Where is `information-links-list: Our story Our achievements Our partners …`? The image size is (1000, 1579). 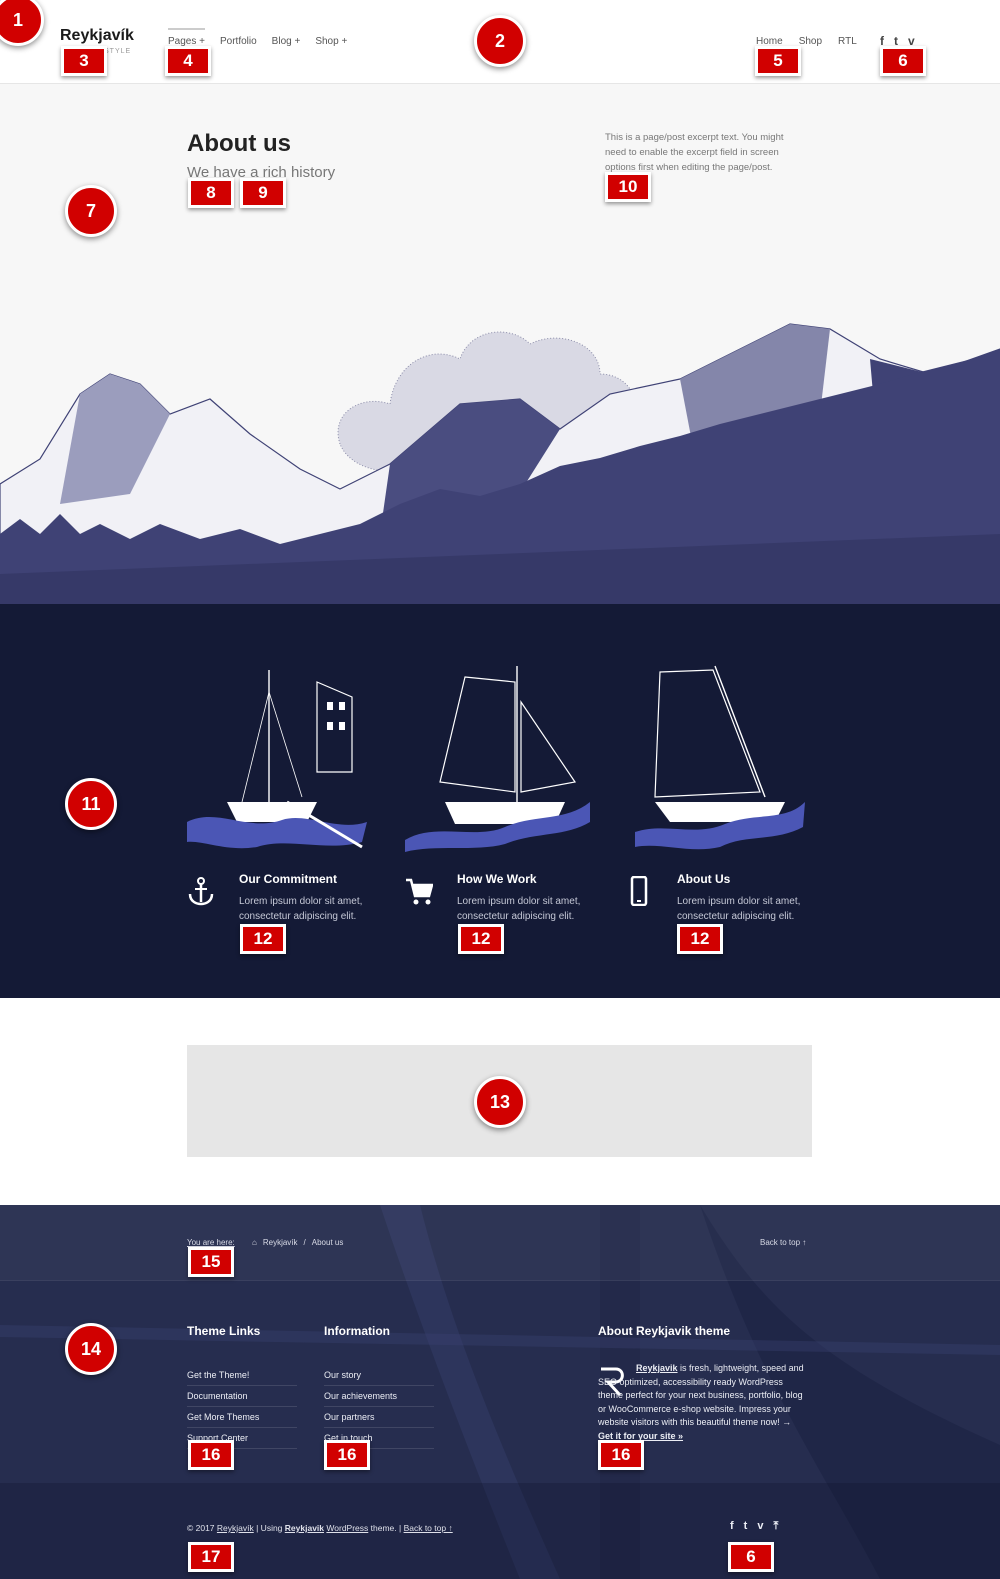 information-links-list: Our story Our achievements Our partners … is located at coordinates (379, 1407).